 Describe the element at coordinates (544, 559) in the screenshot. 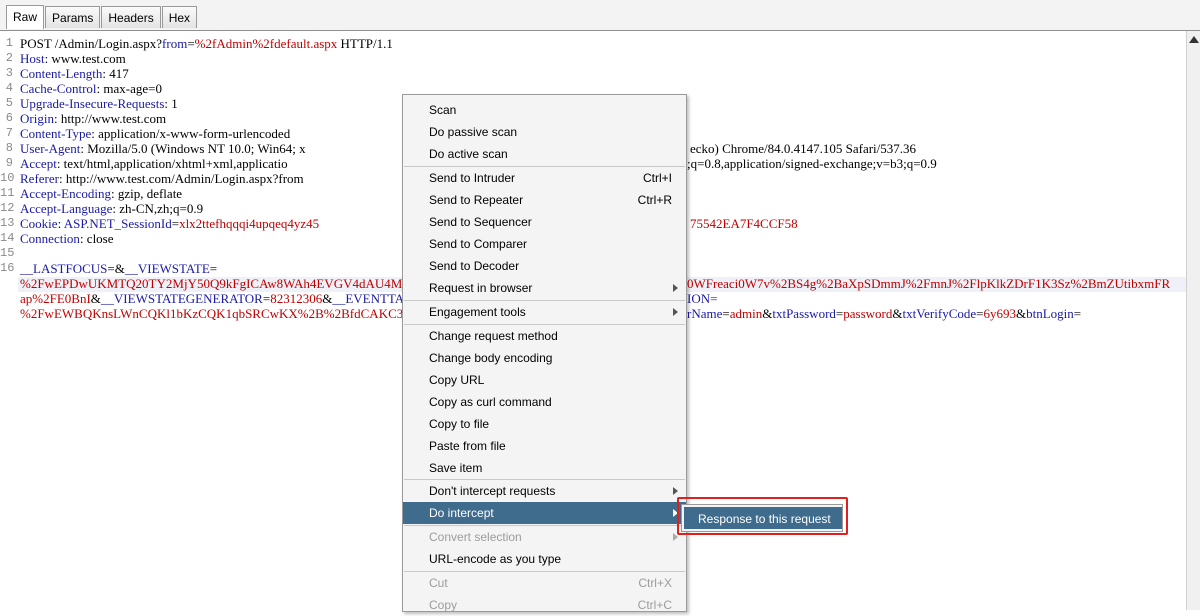

I see `menu-item-url-encode-as-you-type: URL-encode as you type` at that location.